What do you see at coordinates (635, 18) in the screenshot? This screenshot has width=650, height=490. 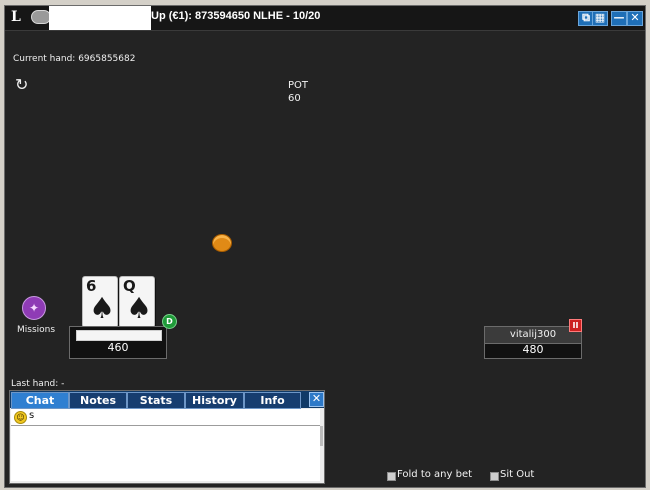 I see `close-icon: ✕` at bounding box center [635, 18].